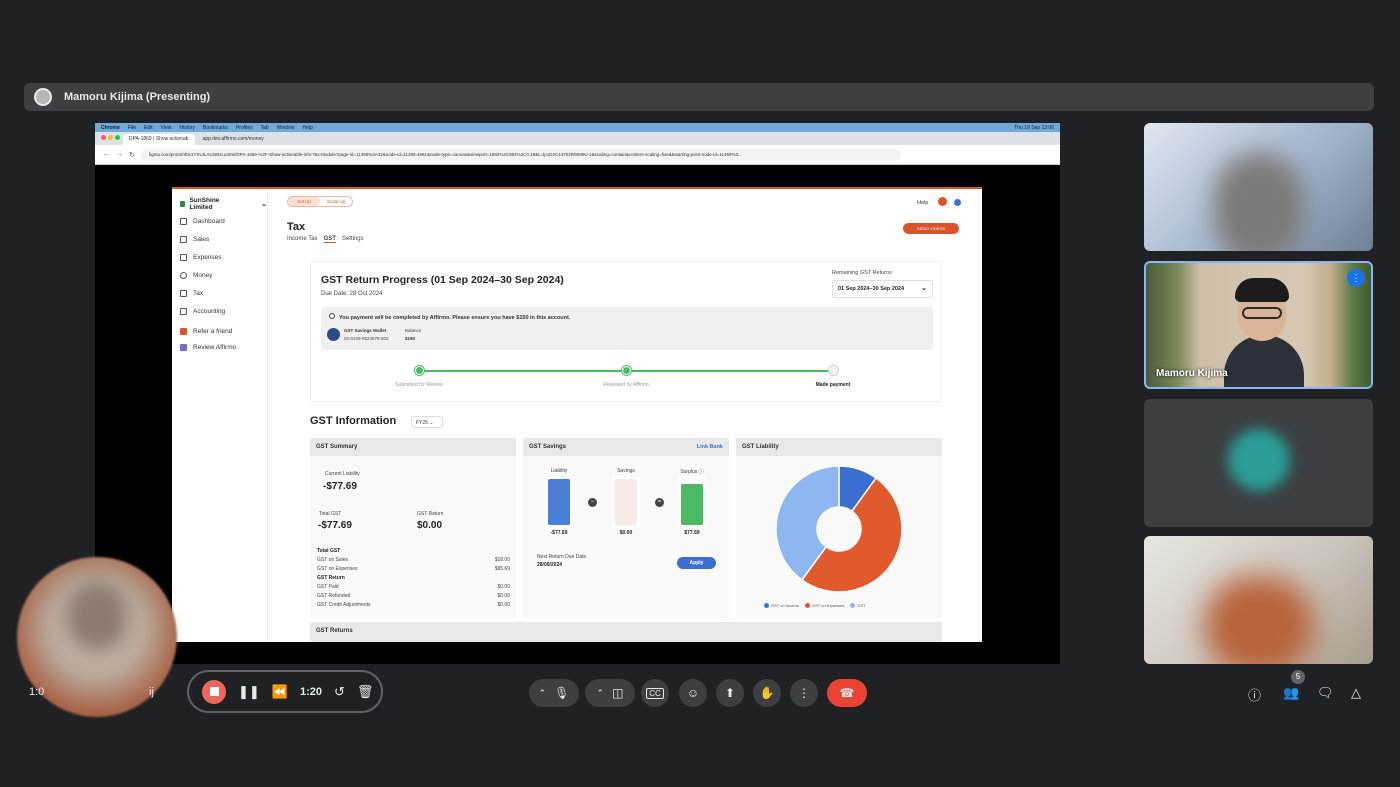 This screenshot has height=787, width=1400. What do you see at coordinates (1259, 460) in the screenshot?
I see `participant-avatar` at bounding box center [1259, 460].